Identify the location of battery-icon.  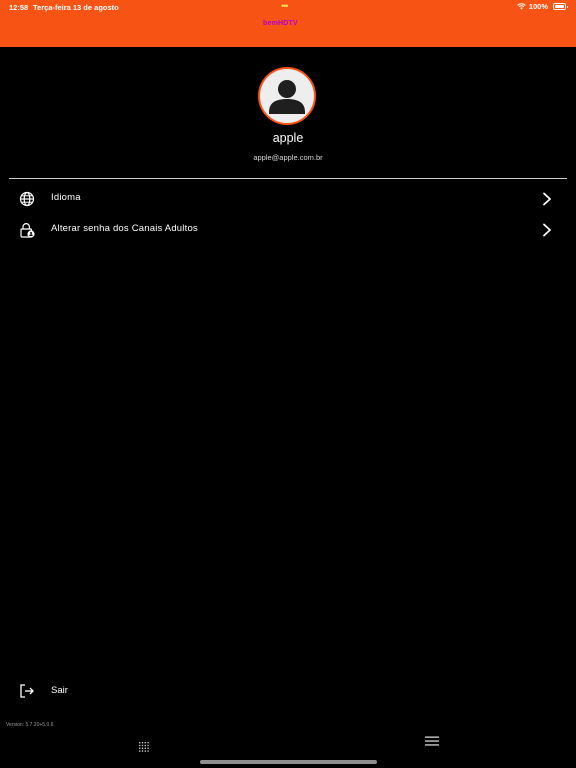
(560, 6).